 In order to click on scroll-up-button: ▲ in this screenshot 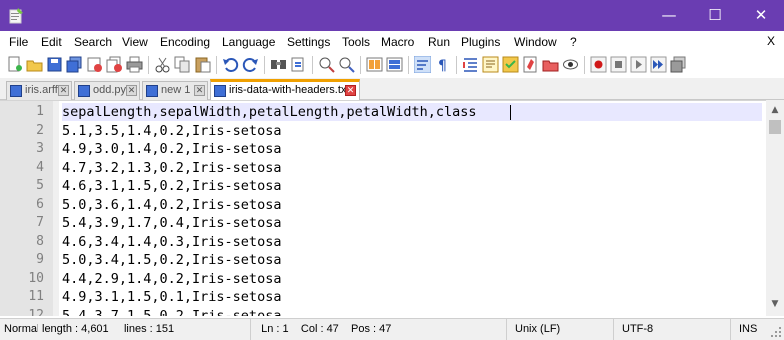, I will do `click(775, 110)`.